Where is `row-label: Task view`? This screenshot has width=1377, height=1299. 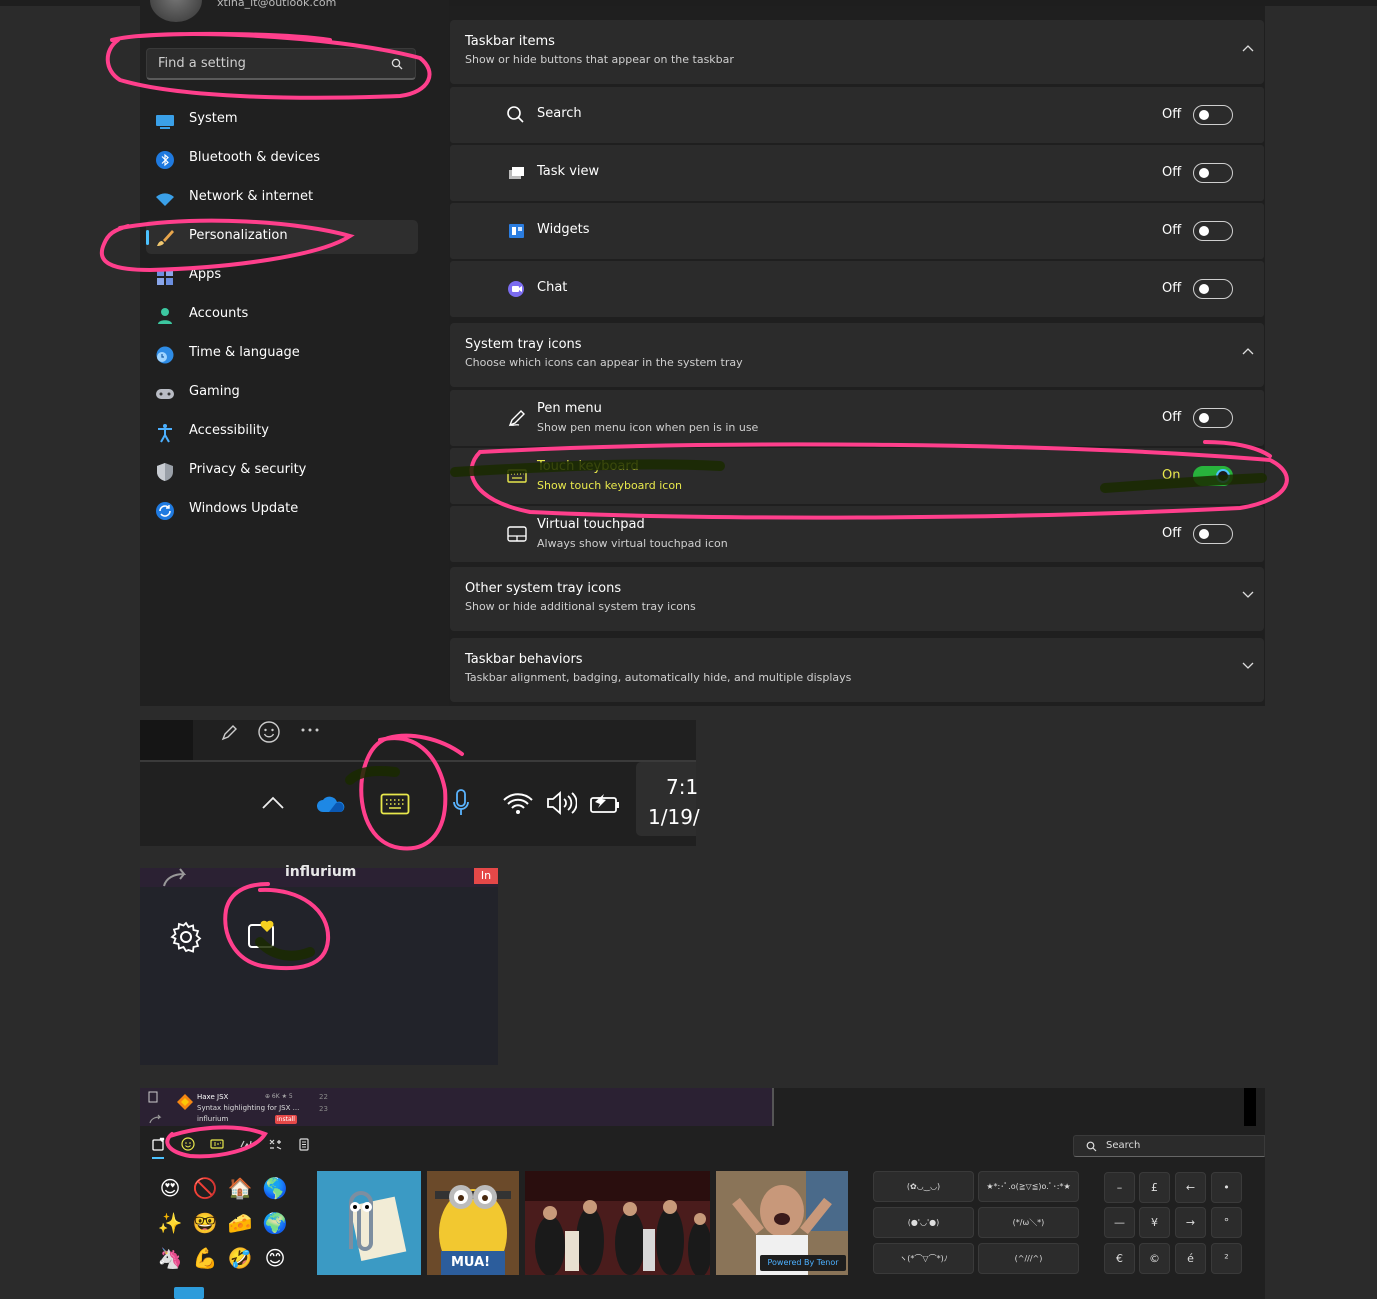
row-label: Task view is located at coordinates (568, 171).